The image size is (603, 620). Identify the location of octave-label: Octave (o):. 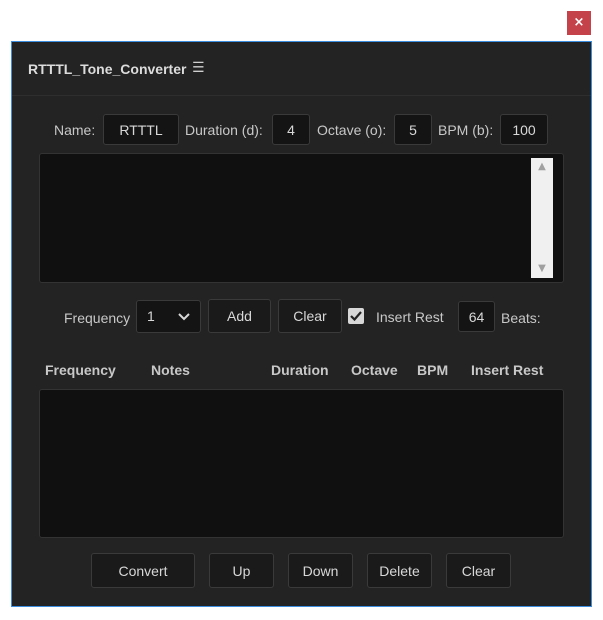
(352, 130).